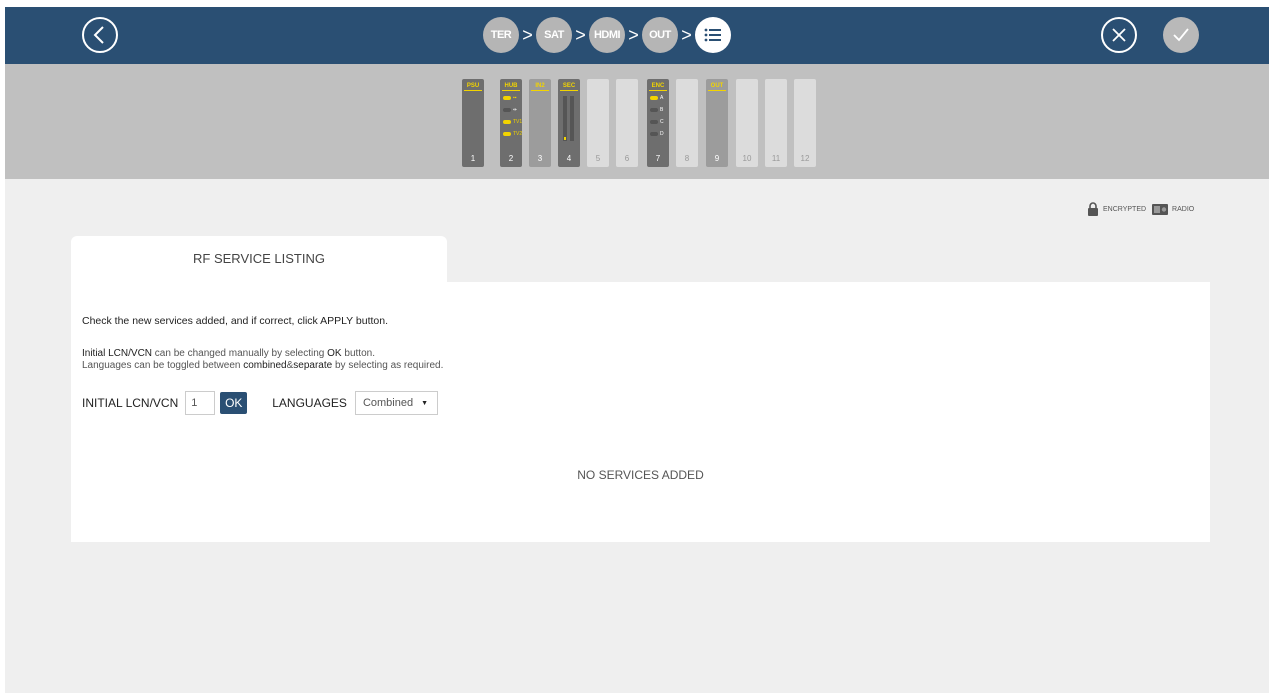 The image size is (1269, 693). I want to click on apply-button, so click(1181, 35).